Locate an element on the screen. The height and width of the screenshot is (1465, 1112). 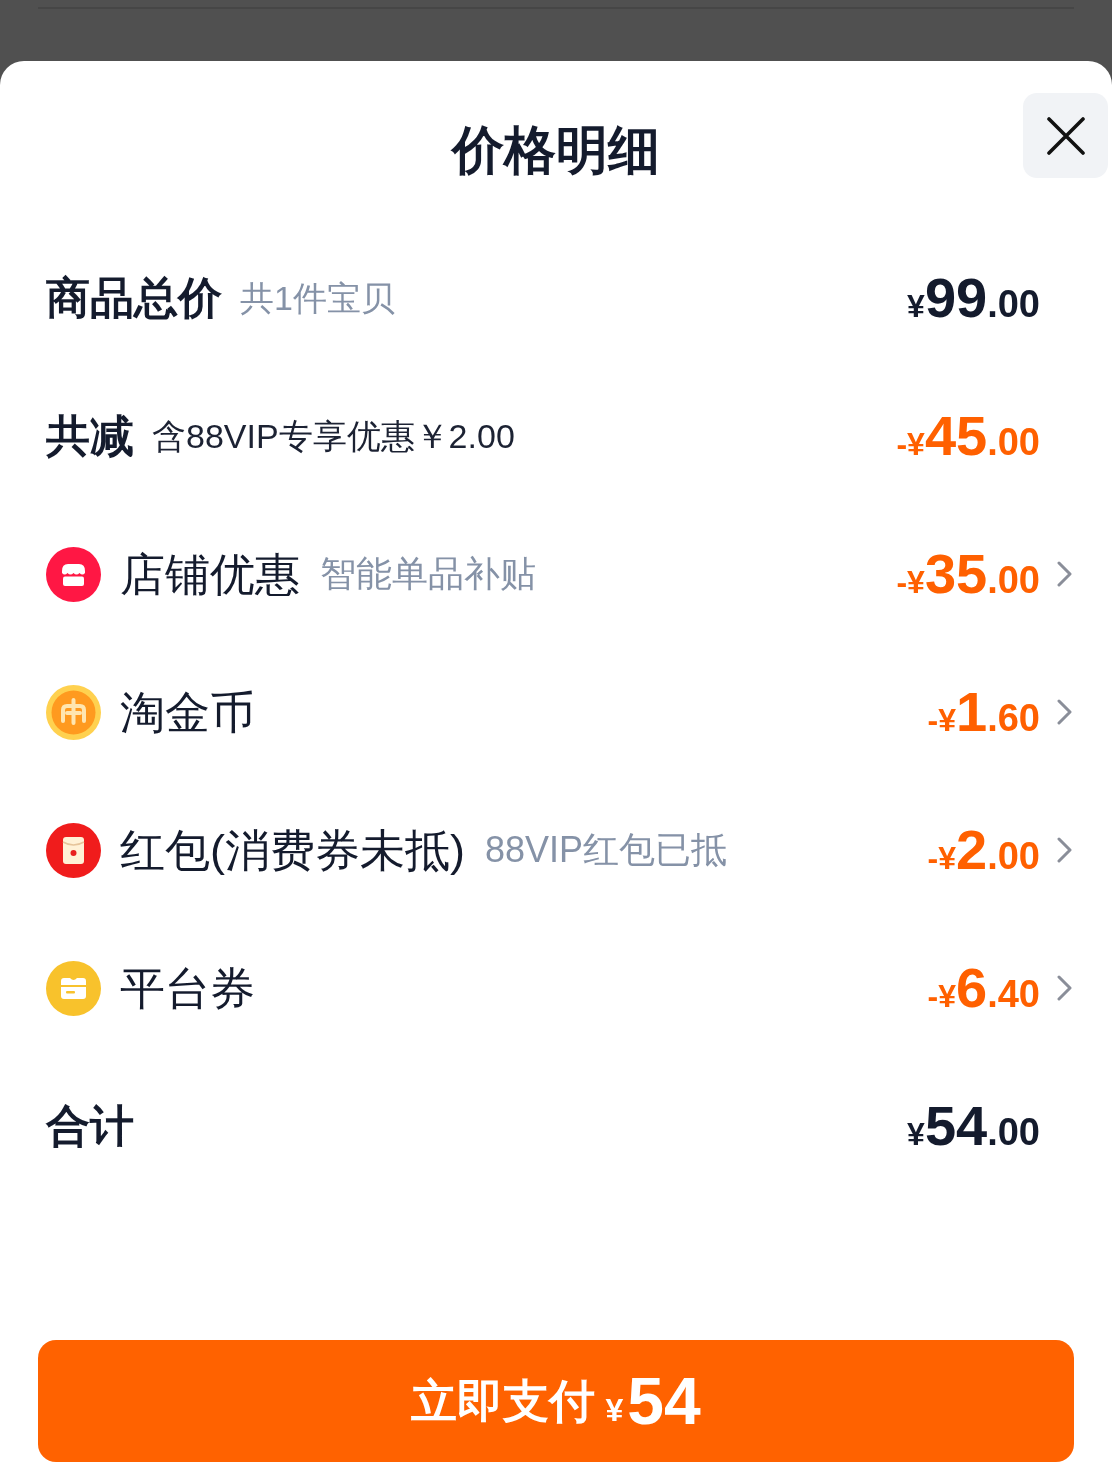
row-label: 平台券 is located at coordinates (187, 988).